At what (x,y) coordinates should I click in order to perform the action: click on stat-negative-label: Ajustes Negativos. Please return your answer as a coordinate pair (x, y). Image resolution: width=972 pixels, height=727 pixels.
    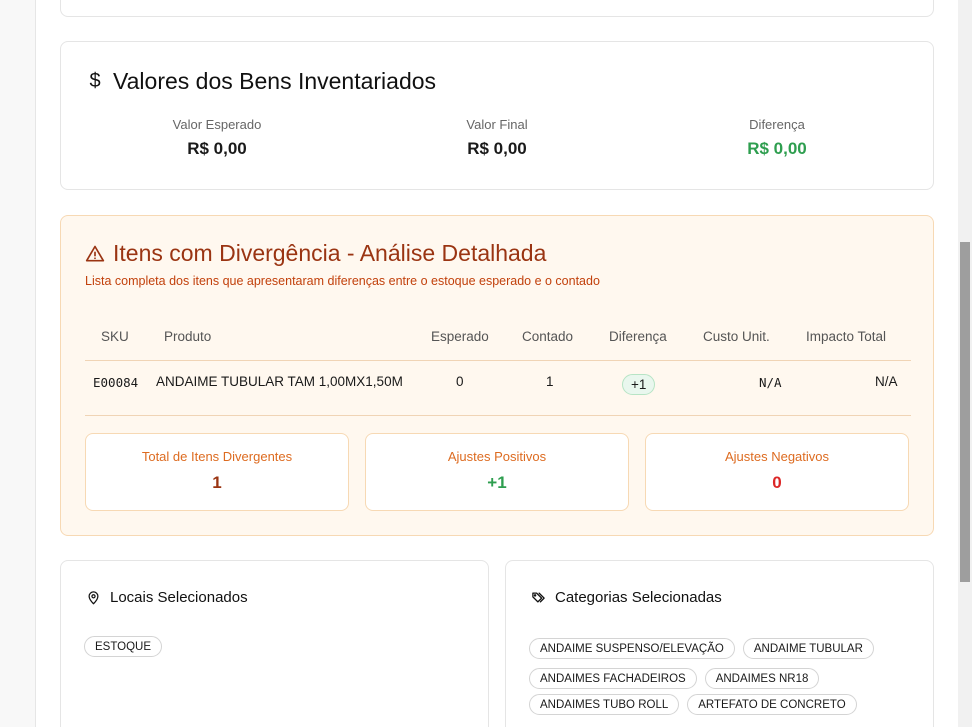
    Looking at the image, I should click on (777, 456).